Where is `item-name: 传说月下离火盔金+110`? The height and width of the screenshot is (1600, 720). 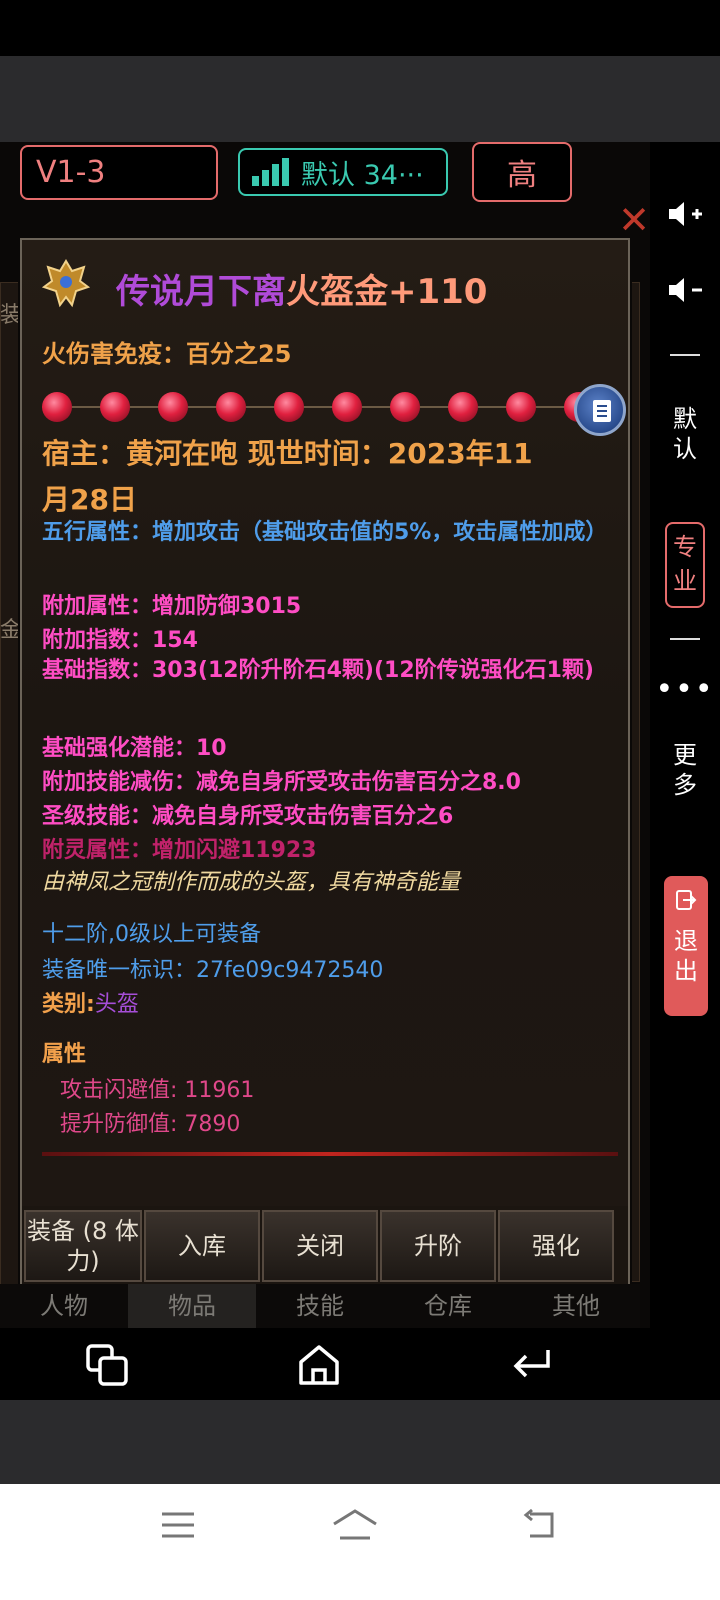 item-name: 传说月下离火盔金+110 is located at coordinates (301, 288).